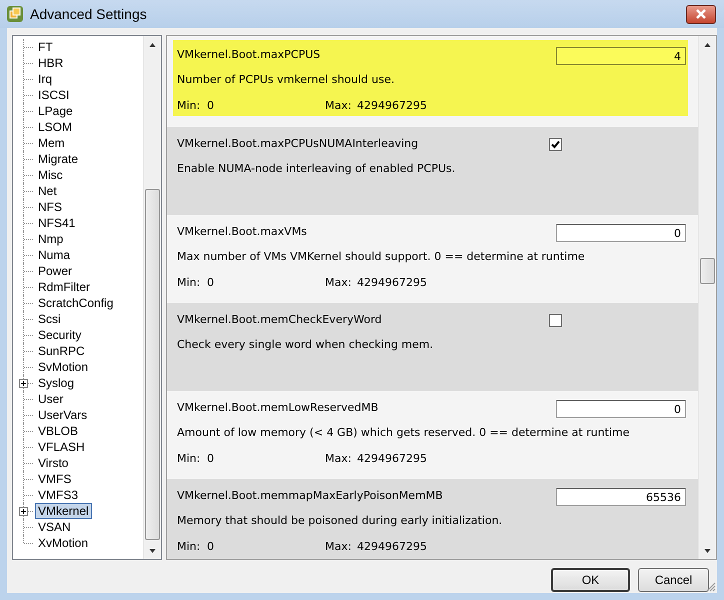  Describe the element at coordinates (286, 80) in the screenshot. I see `setting-description: Number of PCPUs vmkernel should use.` at that location.